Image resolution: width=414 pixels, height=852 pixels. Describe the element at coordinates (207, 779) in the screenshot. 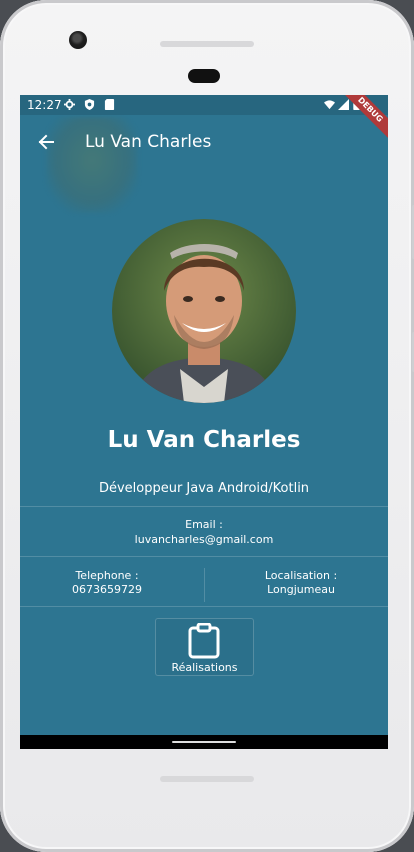

I see `bottom-speaker` at that location.